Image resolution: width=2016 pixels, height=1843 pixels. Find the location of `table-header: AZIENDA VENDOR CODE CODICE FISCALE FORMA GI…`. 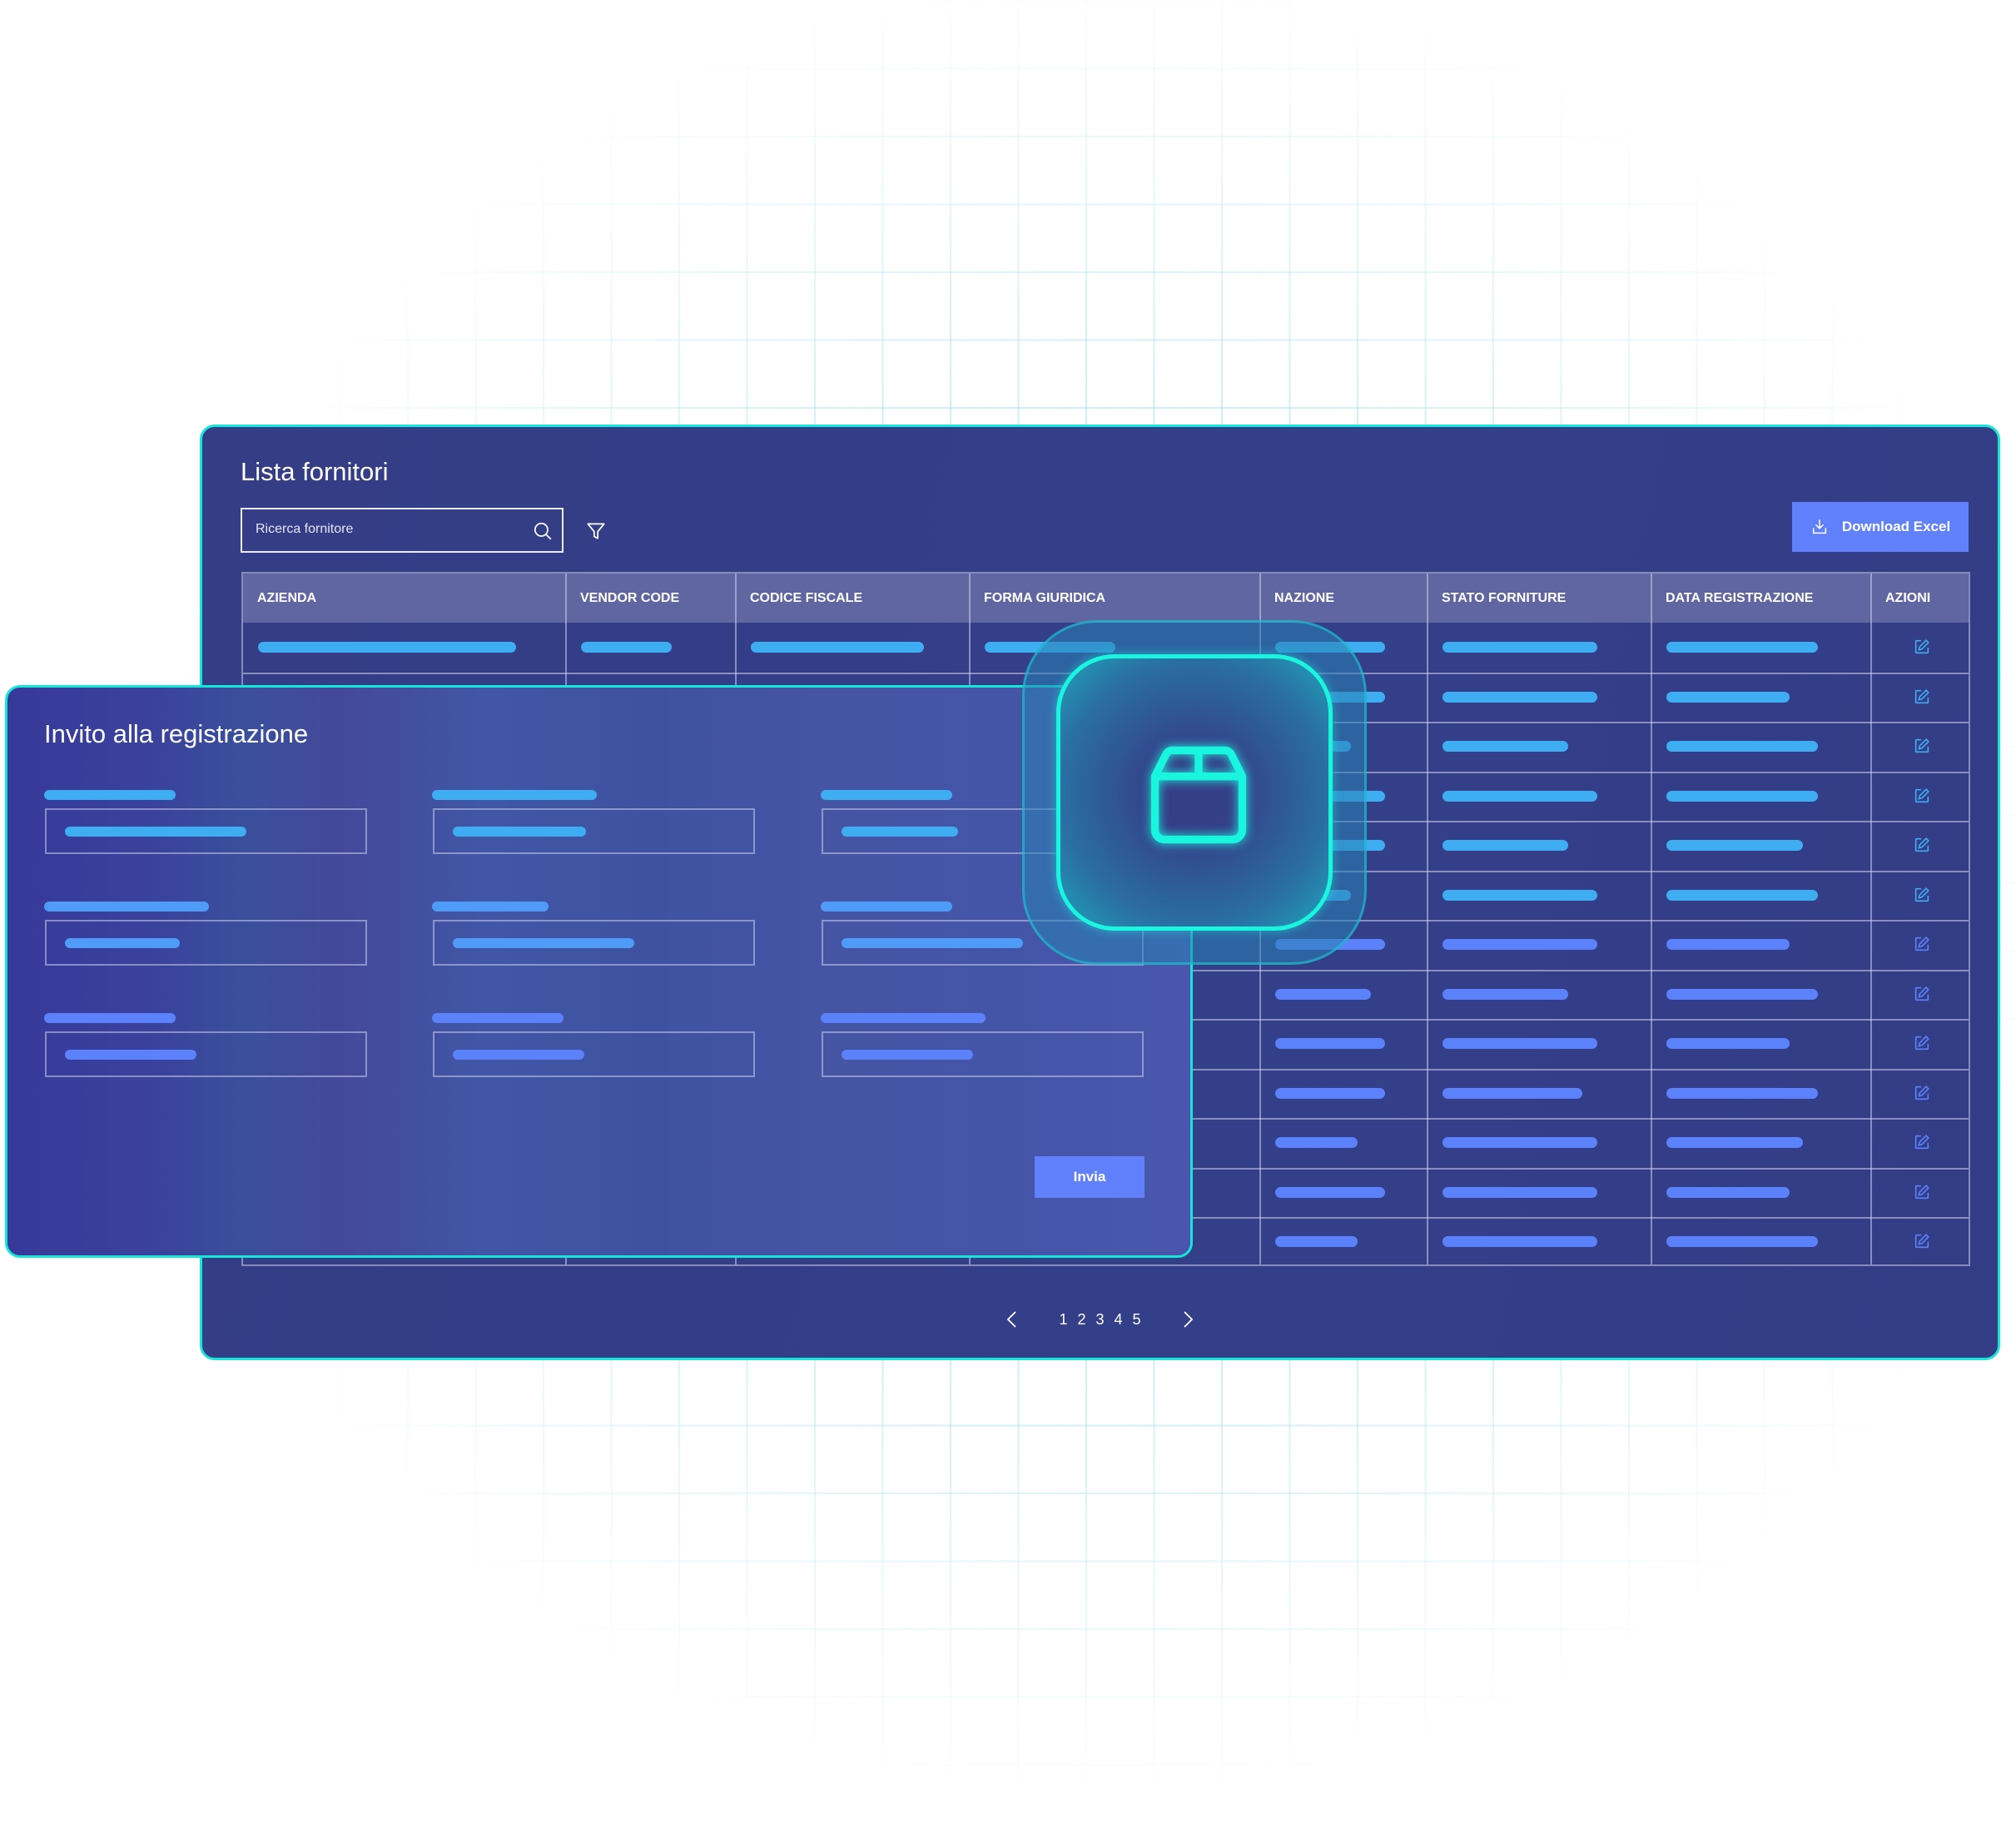

table-header: AZIENDA VENDOR CODE CODICE FISCALE FORMA GI… is located at coordinates (1106, 598).